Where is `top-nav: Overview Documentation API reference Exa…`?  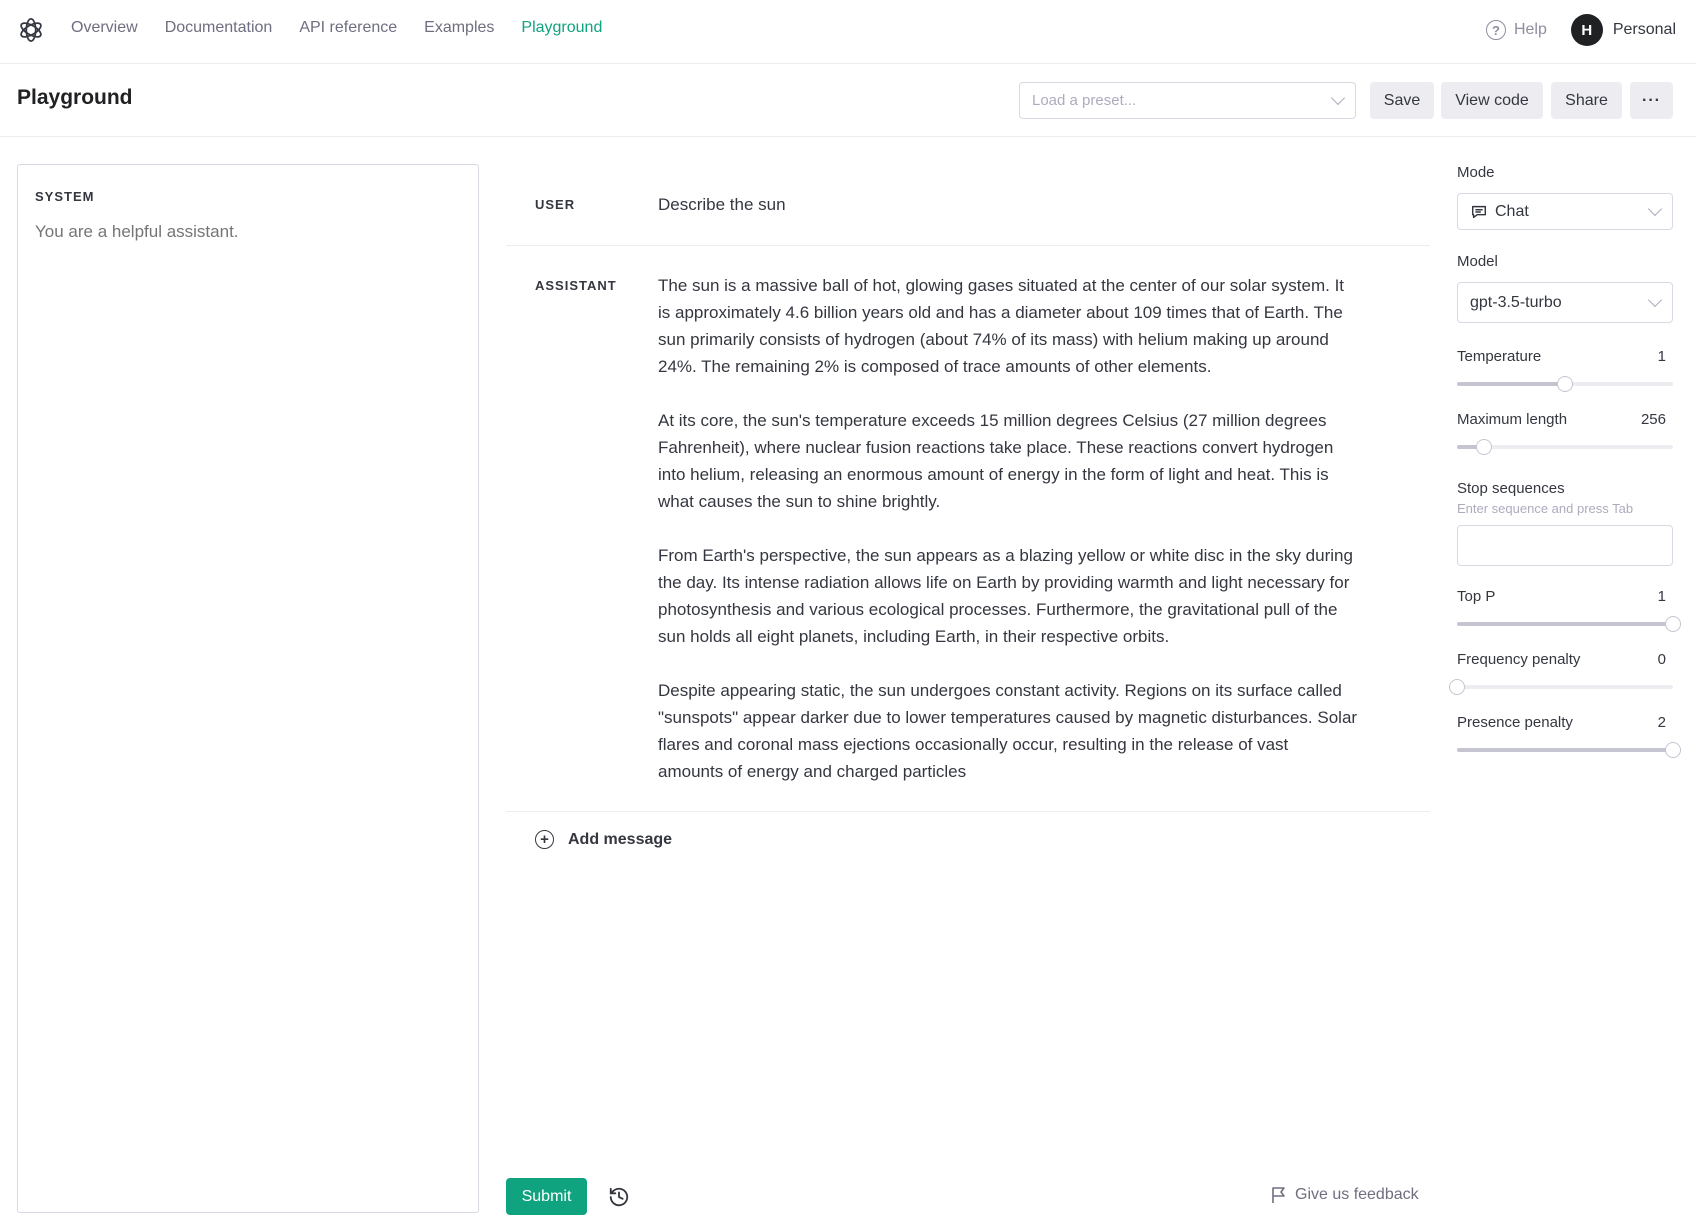 top-nav: Overview Documentation API reference Exa… is located at coordinates (848, 32).